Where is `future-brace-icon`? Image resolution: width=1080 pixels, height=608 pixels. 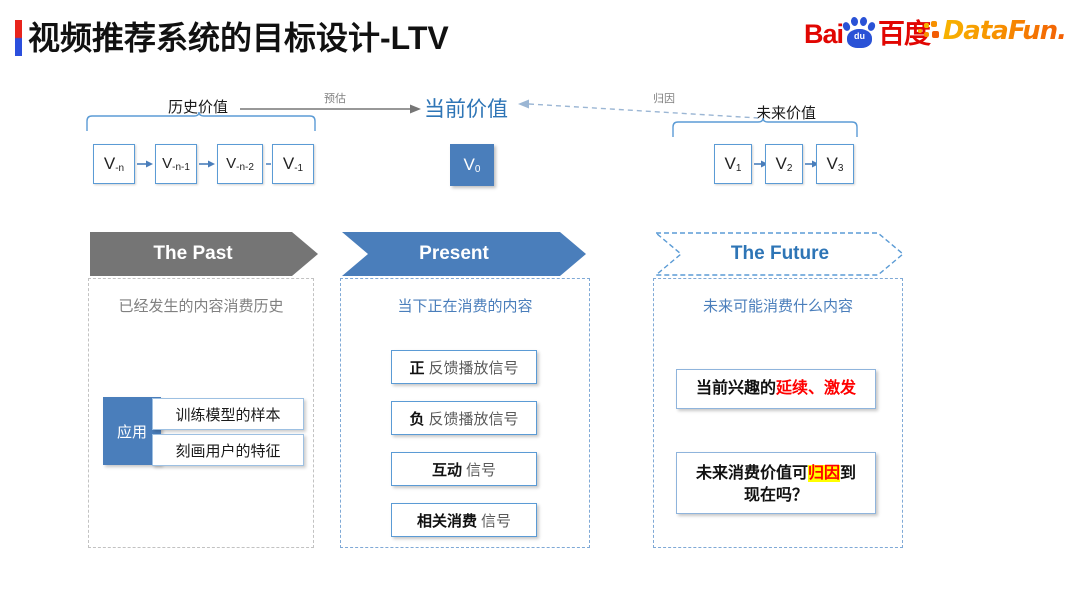 future-brace-icon is located at coordinates (765, 127).